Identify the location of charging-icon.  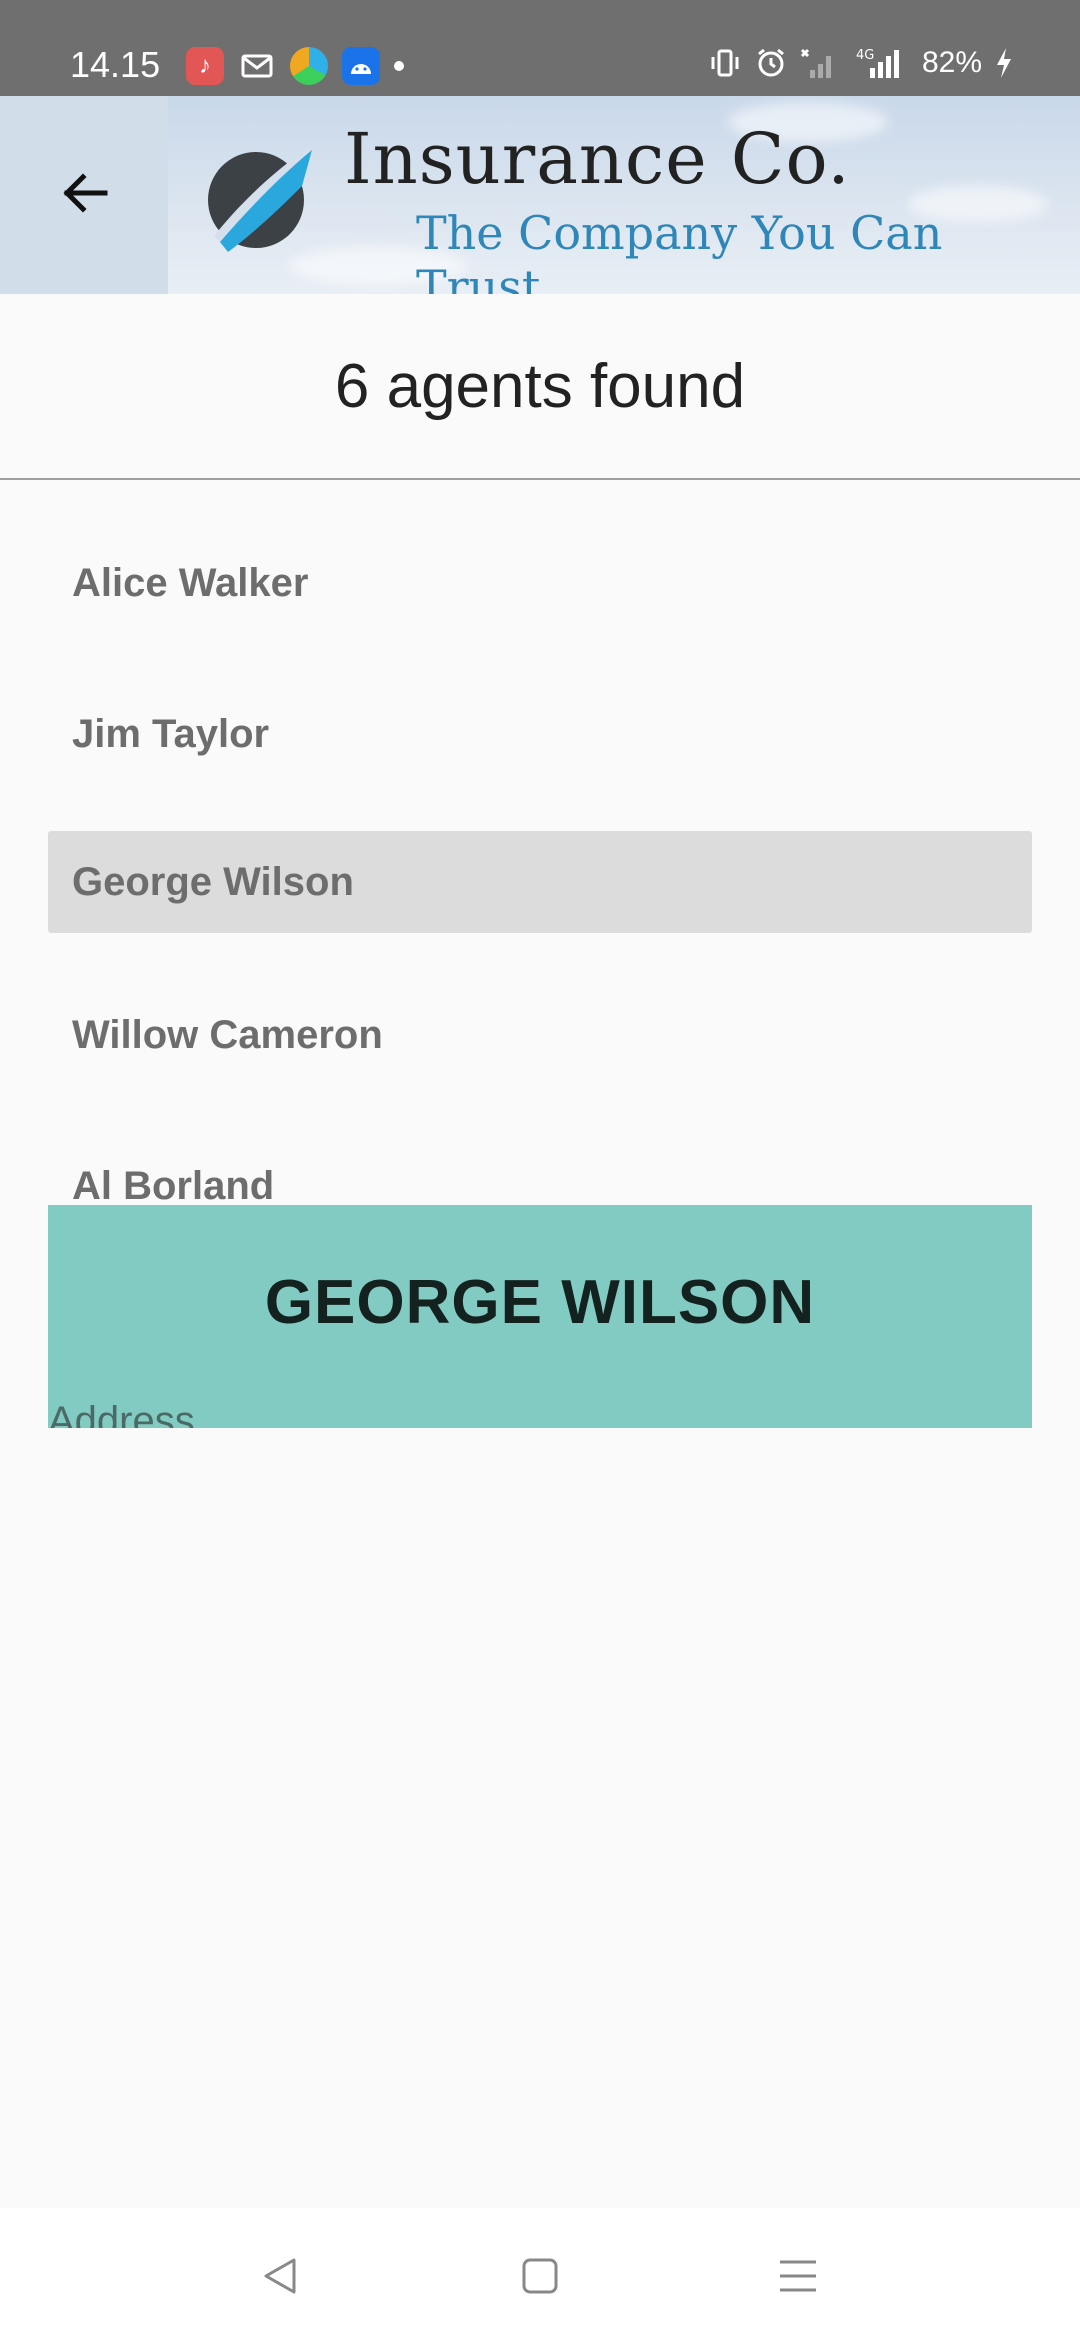
(1004, 63).